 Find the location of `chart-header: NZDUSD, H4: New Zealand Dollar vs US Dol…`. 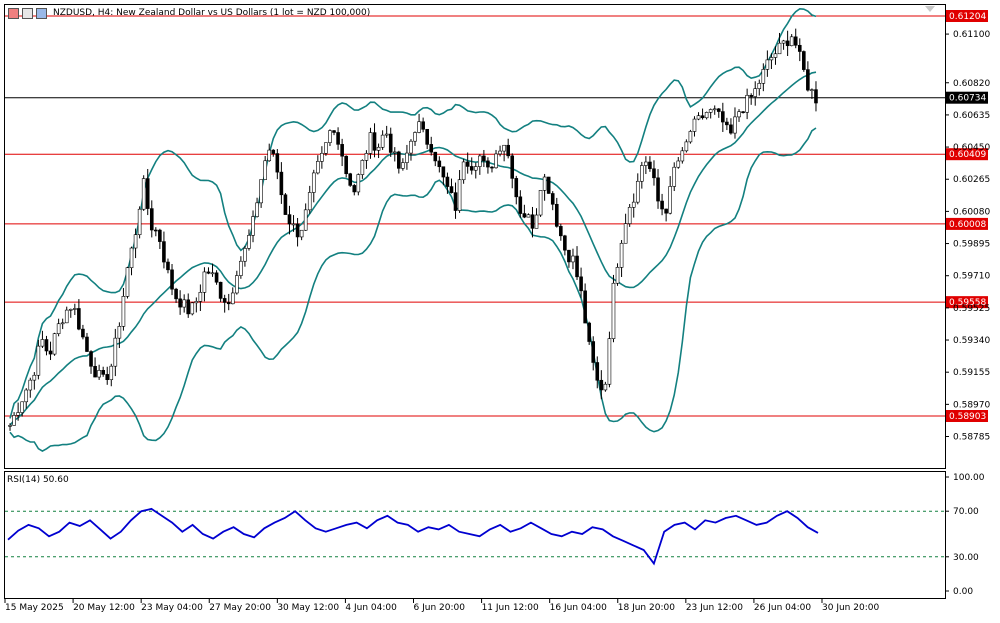

chart-header: NZDUSD, H4: New Zealand Dollar vs US Dol… is located at coordinates (189, 13).